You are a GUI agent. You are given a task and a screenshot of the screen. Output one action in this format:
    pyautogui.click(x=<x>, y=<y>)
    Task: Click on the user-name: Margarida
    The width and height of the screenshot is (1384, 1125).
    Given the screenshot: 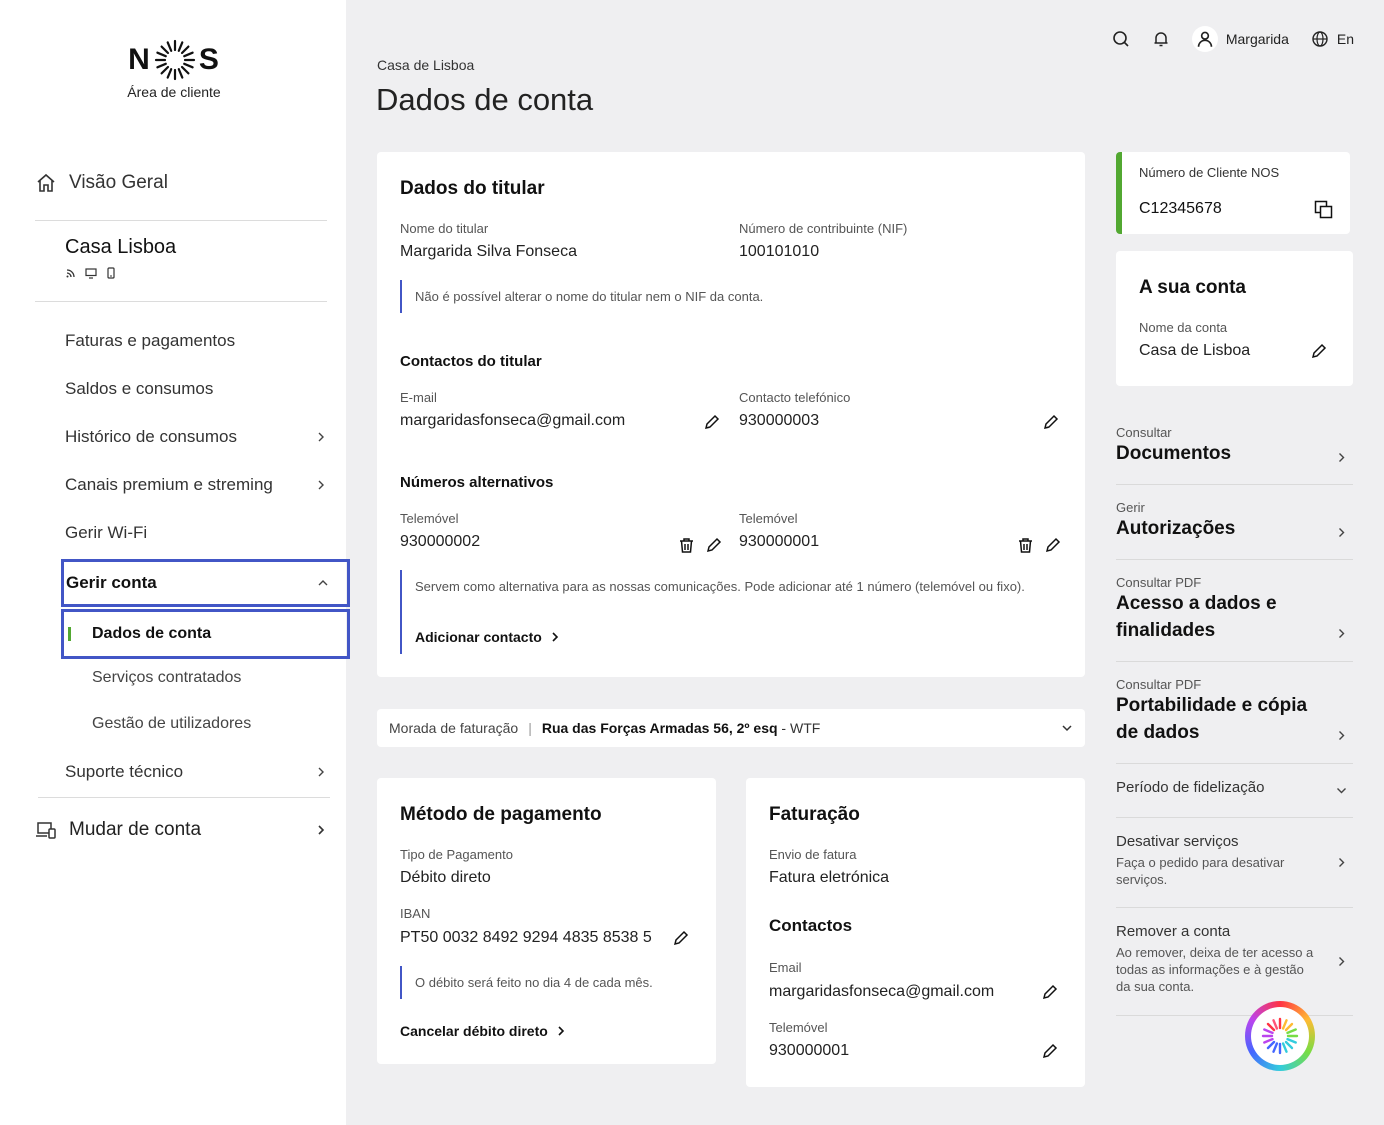 What is the action you would take?
    pyautogui.click(x=1257, y=39)
    